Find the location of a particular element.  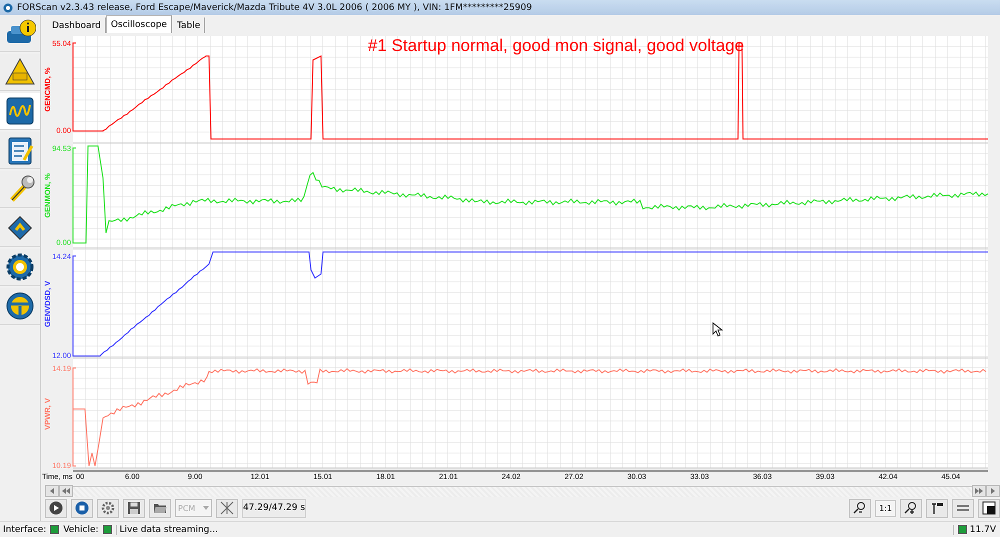

cursor-button is located at coordinates (937, 508).